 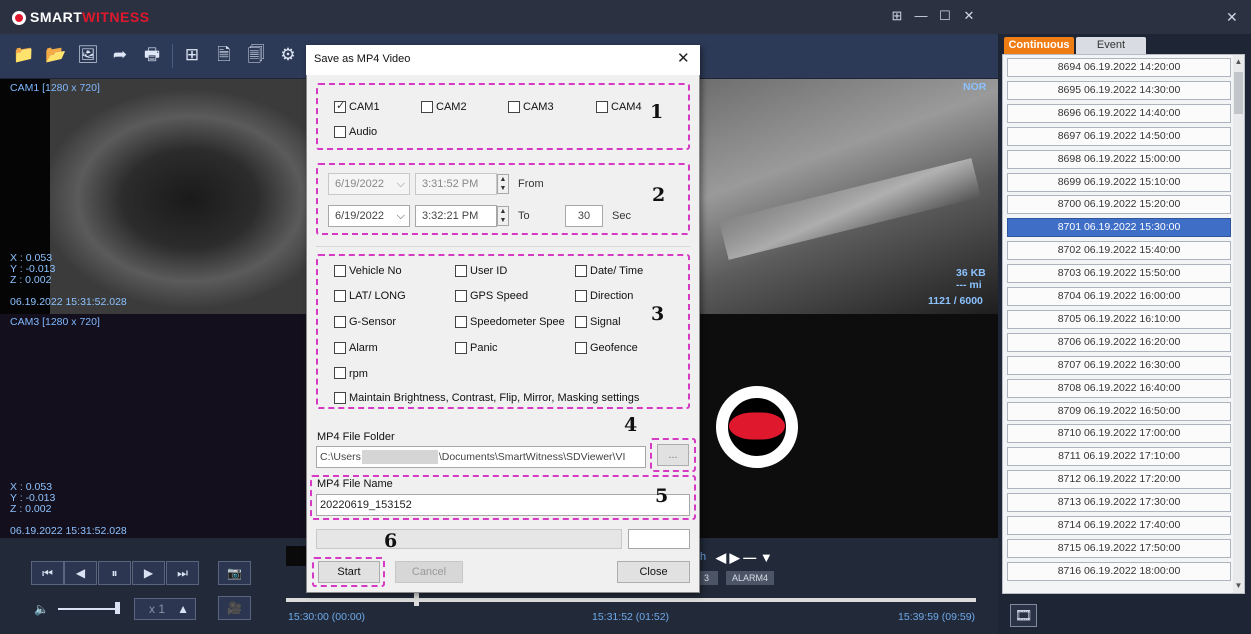 I want to click on from-time-spinner-icon: ▲ ▼, so click(x=503, y=184).